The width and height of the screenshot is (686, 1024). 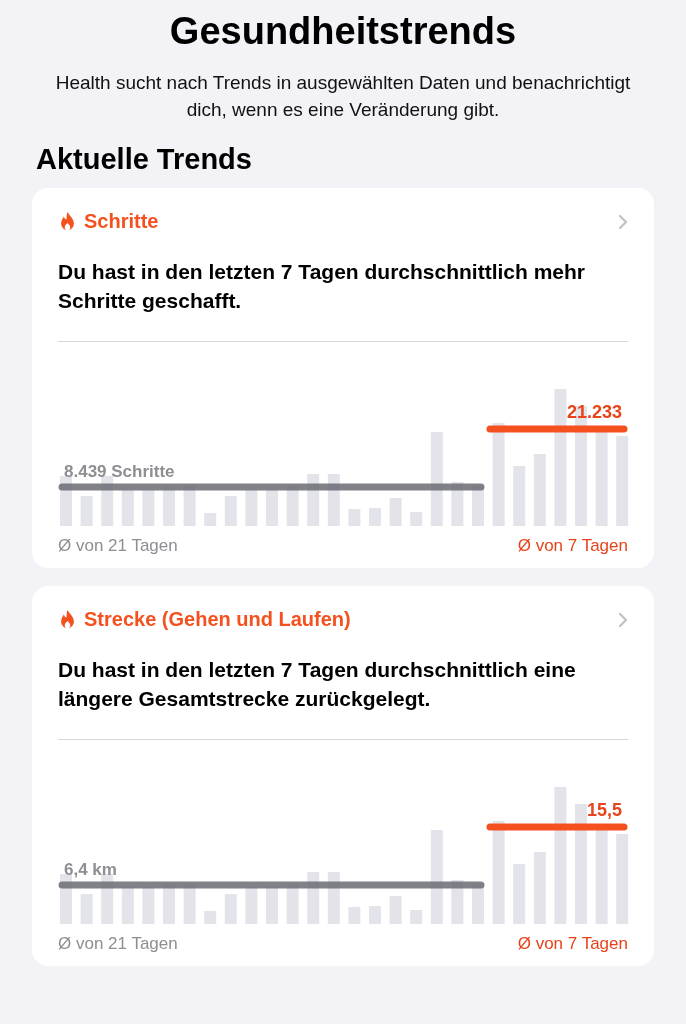 What do you see at coordinates (90, 869) in the screenshot?
I see `old-average-label: 6,4 km` at bounding box center [90, 869].